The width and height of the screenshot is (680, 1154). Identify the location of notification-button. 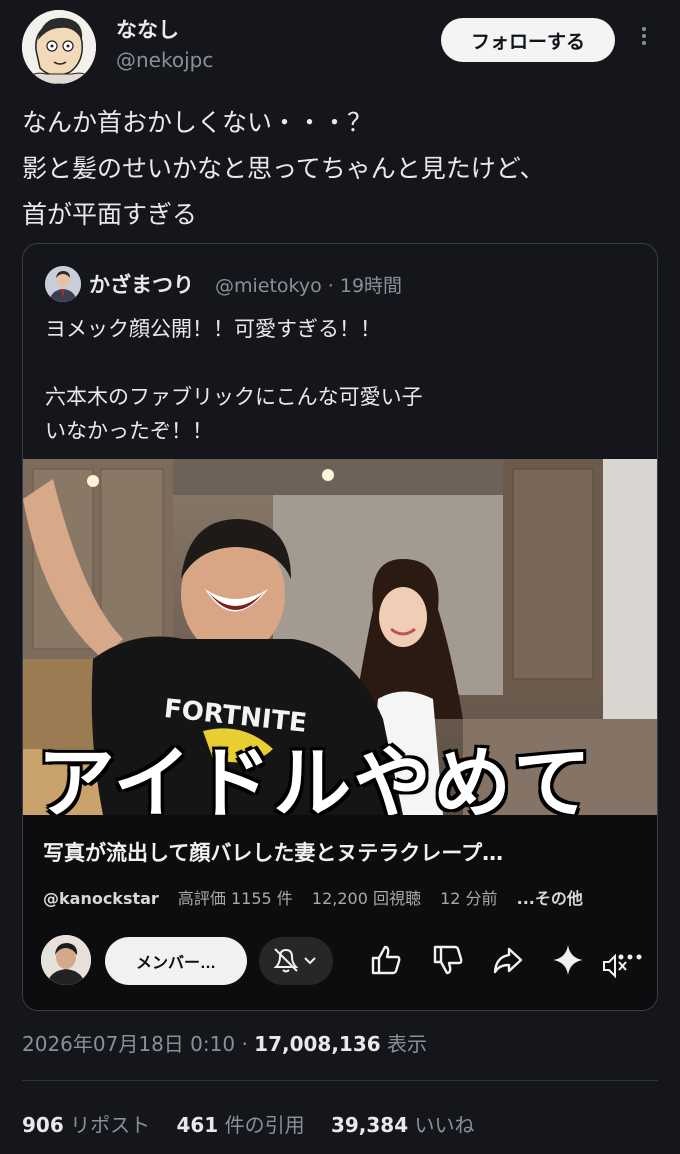
(296, 961).